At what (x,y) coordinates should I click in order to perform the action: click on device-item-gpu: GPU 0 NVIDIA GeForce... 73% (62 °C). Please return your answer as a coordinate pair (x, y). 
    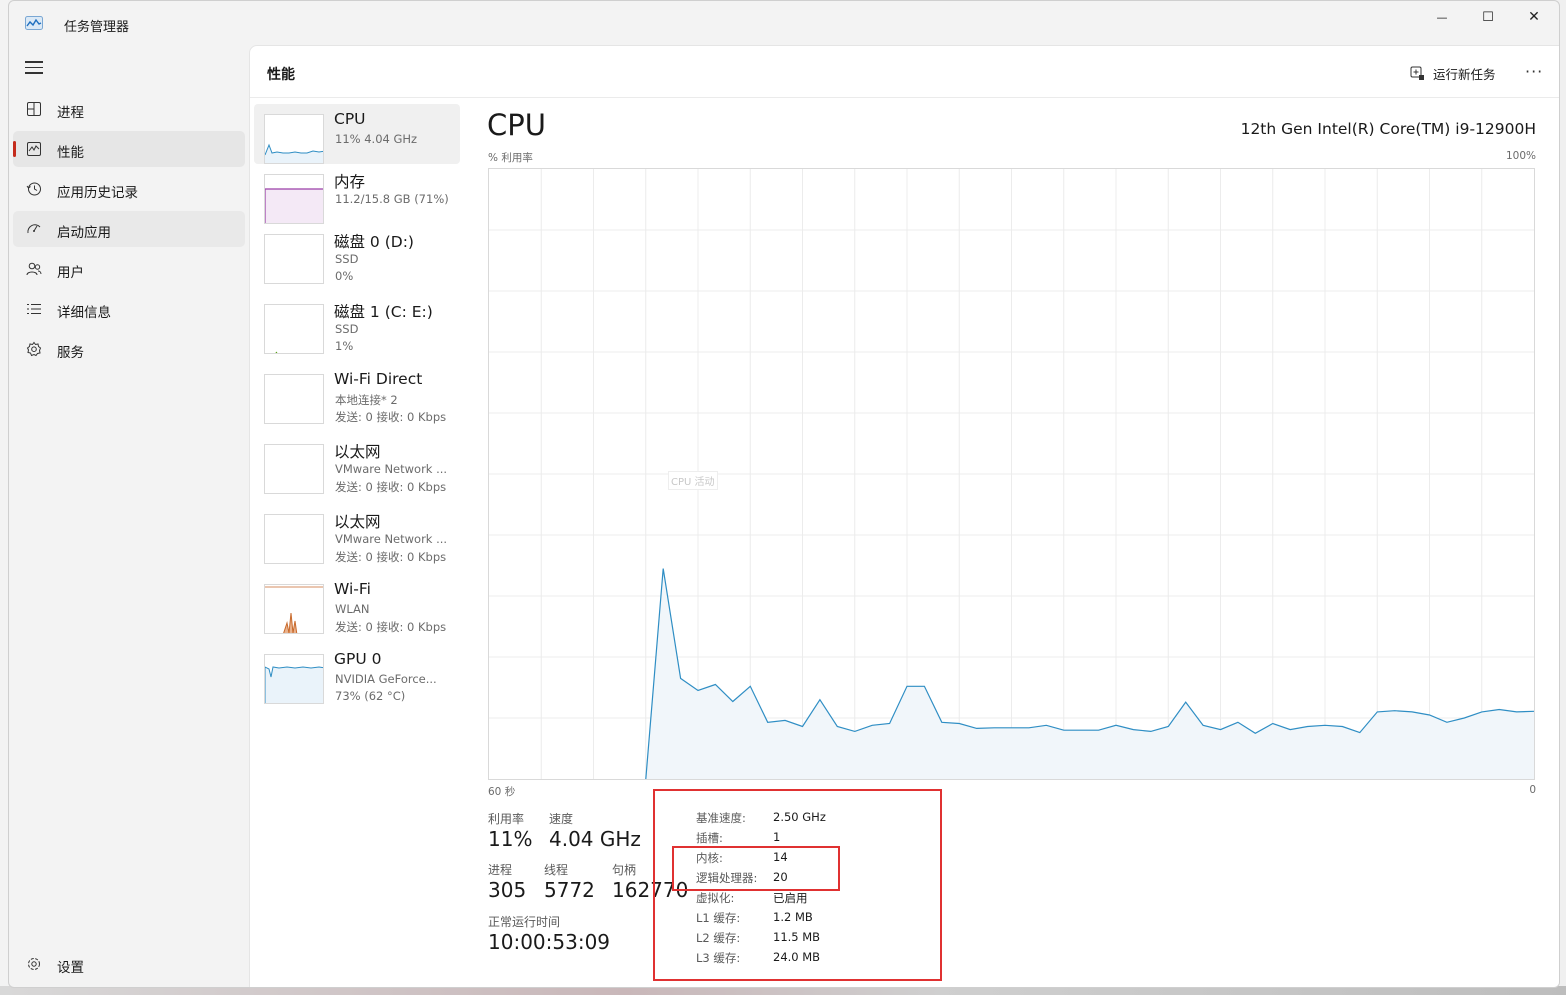
    Looking at the image, I should click on (357, 674).